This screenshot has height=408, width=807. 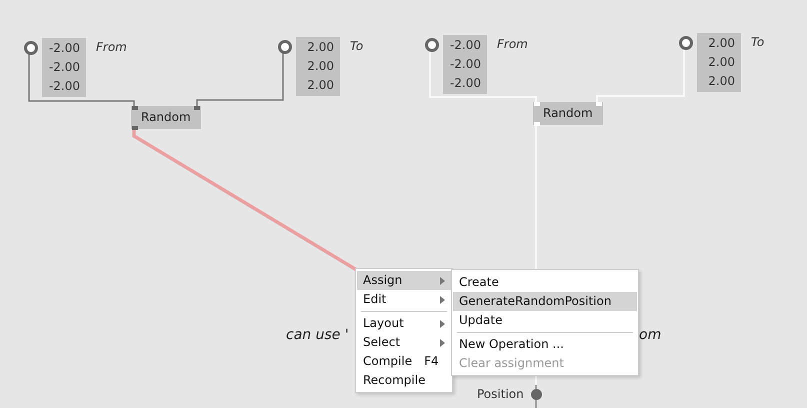 I want to click on menu-item: Update, so click(x=545, y=320).